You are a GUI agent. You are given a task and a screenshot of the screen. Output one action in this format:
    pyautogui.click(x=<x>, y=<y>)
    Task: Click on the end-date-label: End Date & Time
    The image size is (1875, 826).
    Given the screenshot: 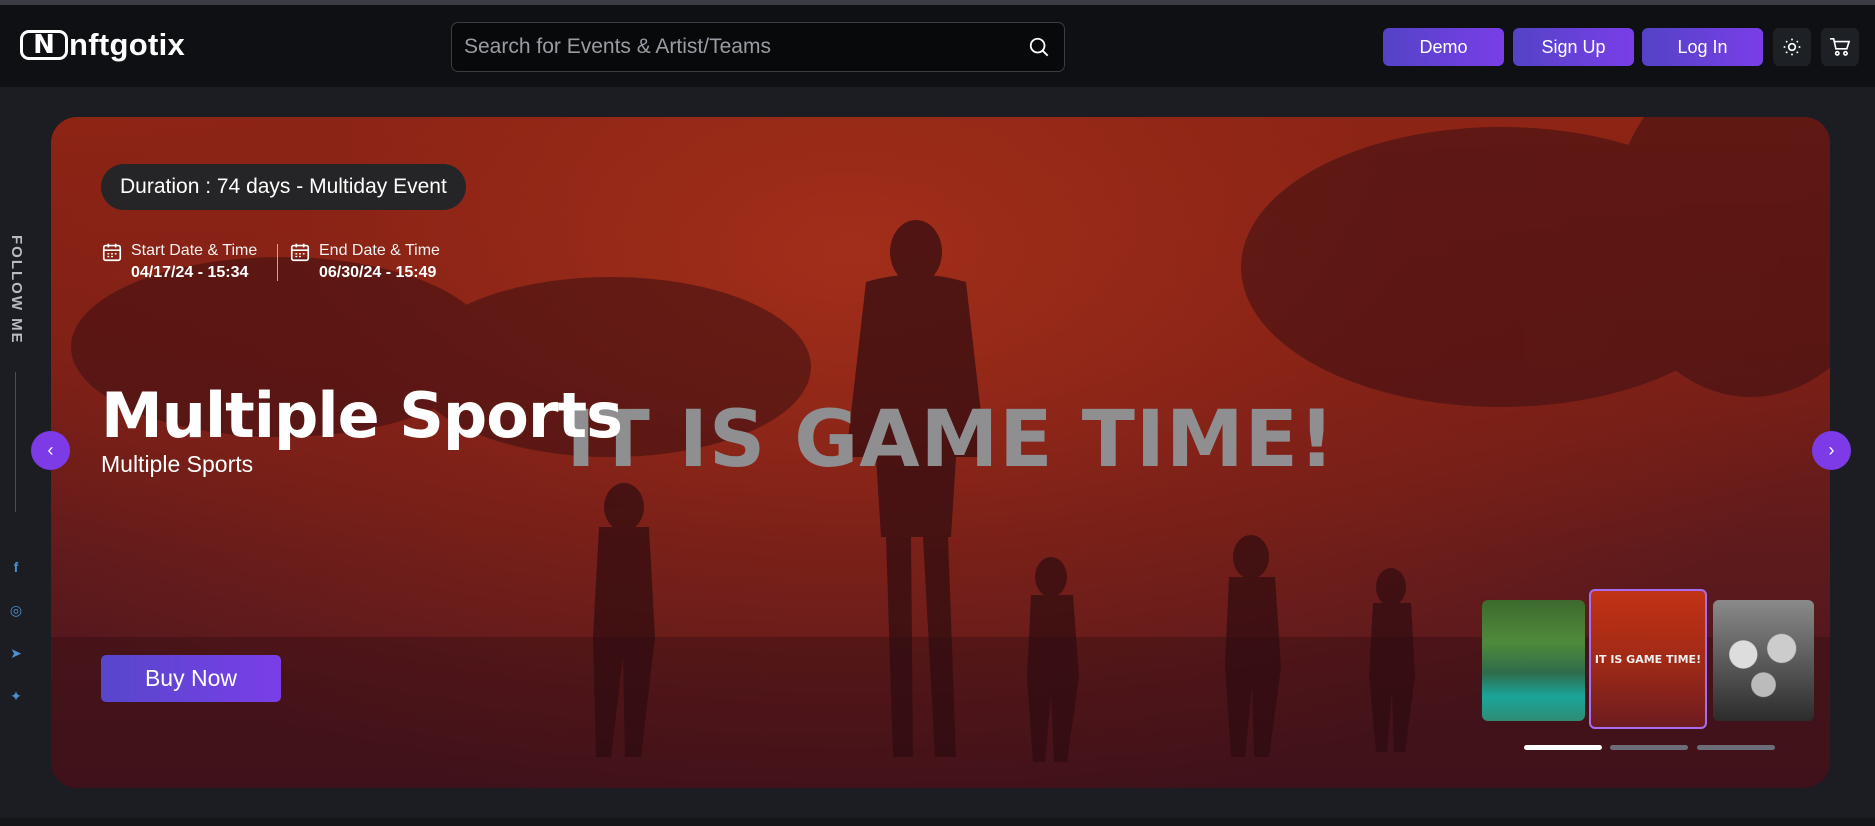 What is the action you would take?
    pyautogui.click(x=379, y=250)
    